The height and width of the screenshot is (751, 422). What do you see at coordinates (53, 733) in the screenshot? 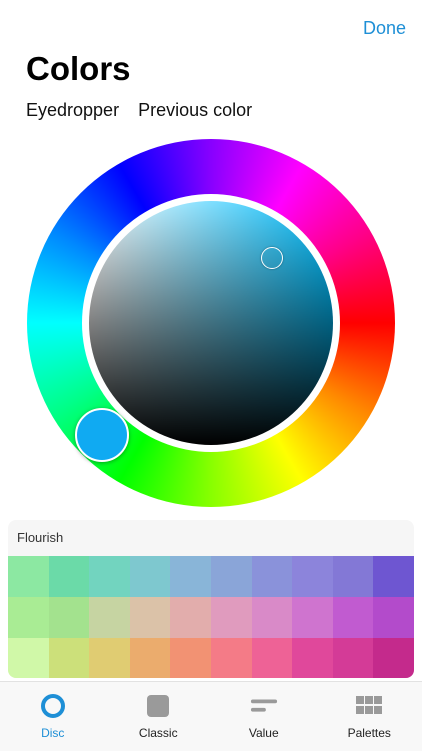
I see `tab-label: Disc` at bounding box center [53, 733].